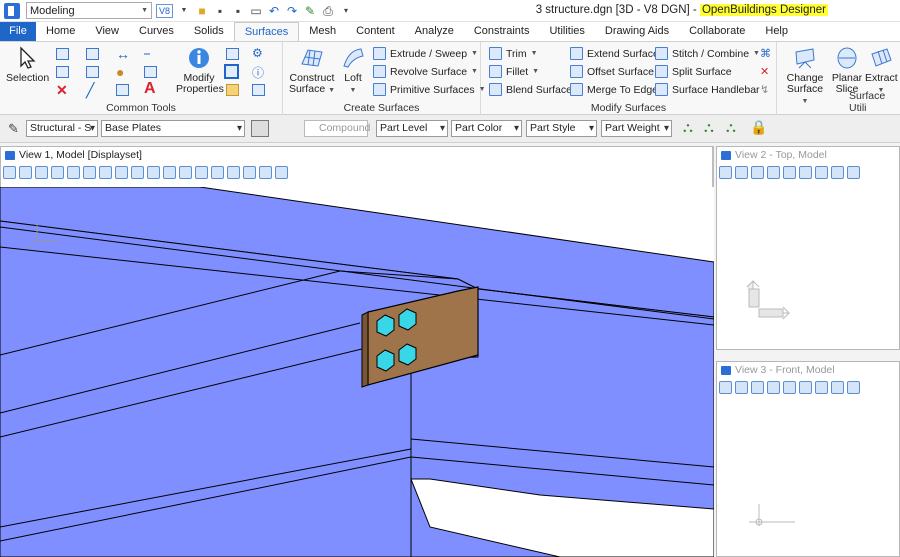 The image size is (900, 557). Describe the element at coordinates (281, 172) in the screenshot. I see `tools-icon` at that location.